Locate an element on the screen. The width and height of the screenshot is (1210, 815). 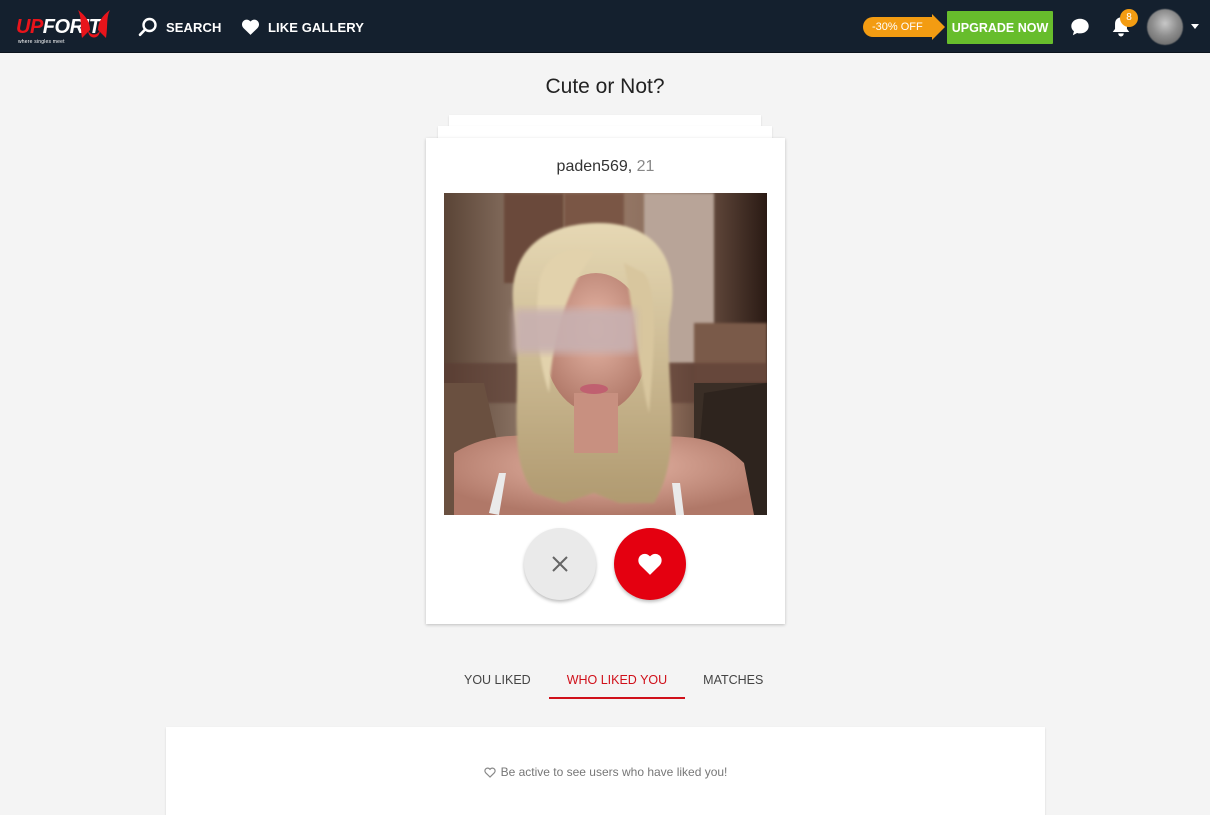
nav-like-gallery: LIKE GALLERY is located at coordinates (302, 27).